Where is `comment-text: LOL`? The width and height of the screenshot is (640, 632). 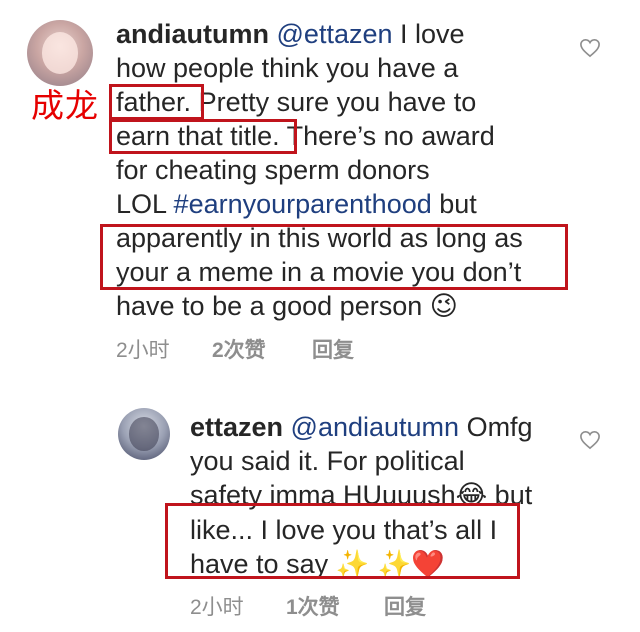
comment-text: LOL is located at coordinates (145, 204).